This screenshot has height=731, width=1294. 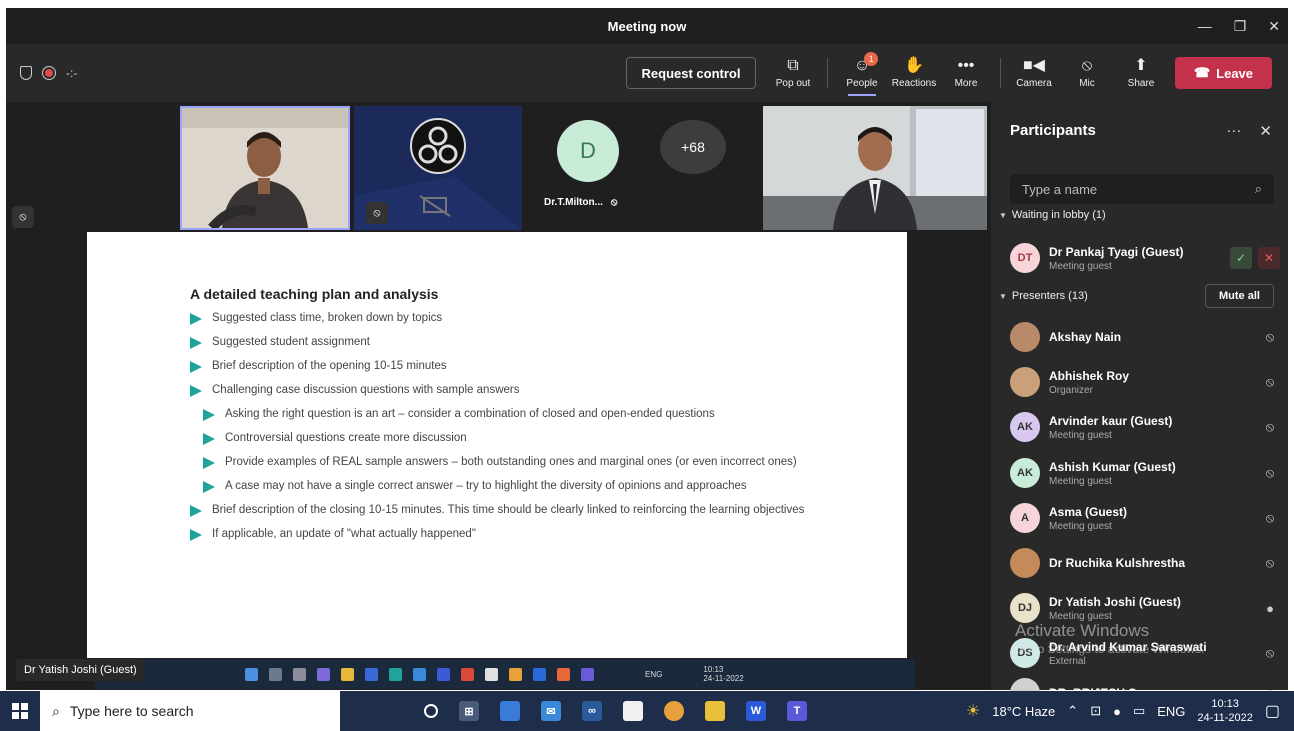 I want to click on taskbar-search-input: ⌕ Type here to search, so click(x=190, y=711).